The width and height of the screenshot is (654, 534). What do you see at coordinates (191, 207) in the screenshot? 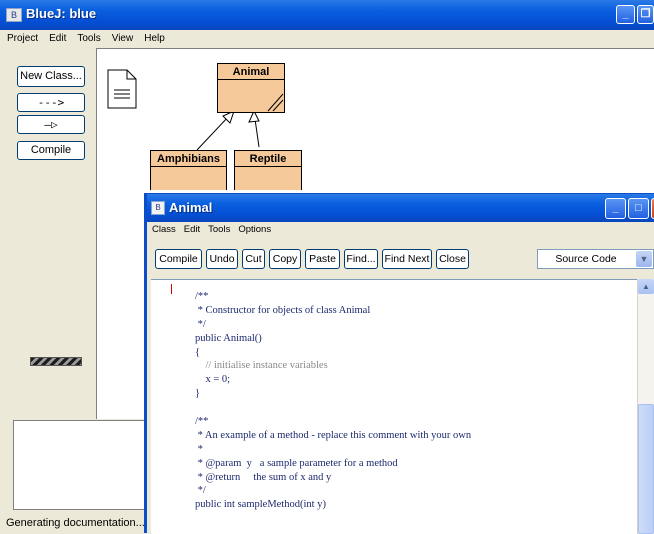
I see `editor-title: Animal` at bounding box center [191, 207].